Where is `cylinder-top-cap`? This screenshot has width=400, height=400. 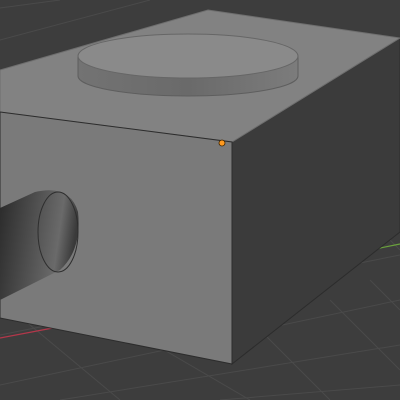
cylinder-top-cap is located at coordinates (188, 56).